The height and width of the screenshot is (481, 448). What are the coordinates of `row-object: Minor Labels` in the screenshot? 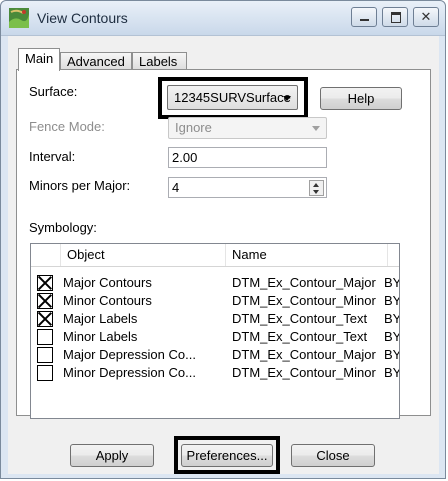 It's located at (100, 336).